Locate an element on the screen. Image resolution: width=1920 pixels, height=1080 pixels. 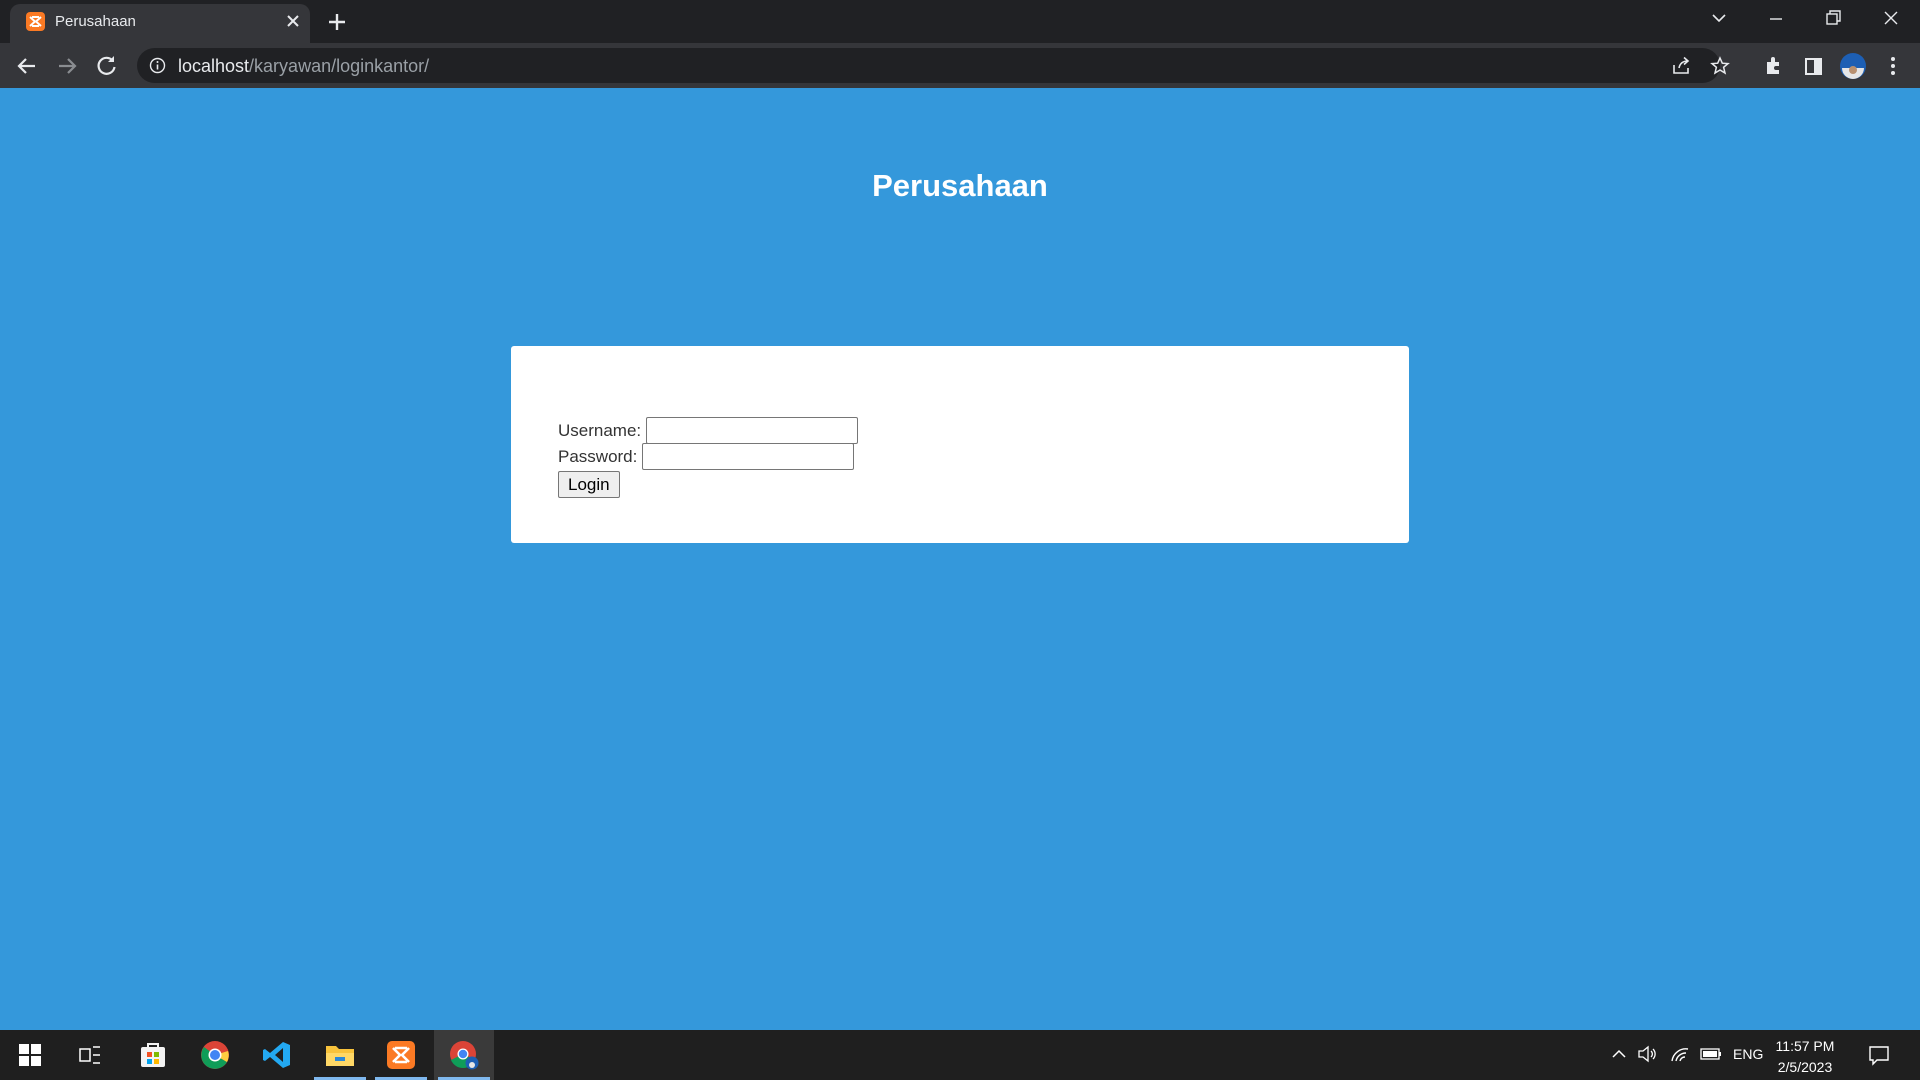
tab-close-icon is located at coordinates (293, 21).